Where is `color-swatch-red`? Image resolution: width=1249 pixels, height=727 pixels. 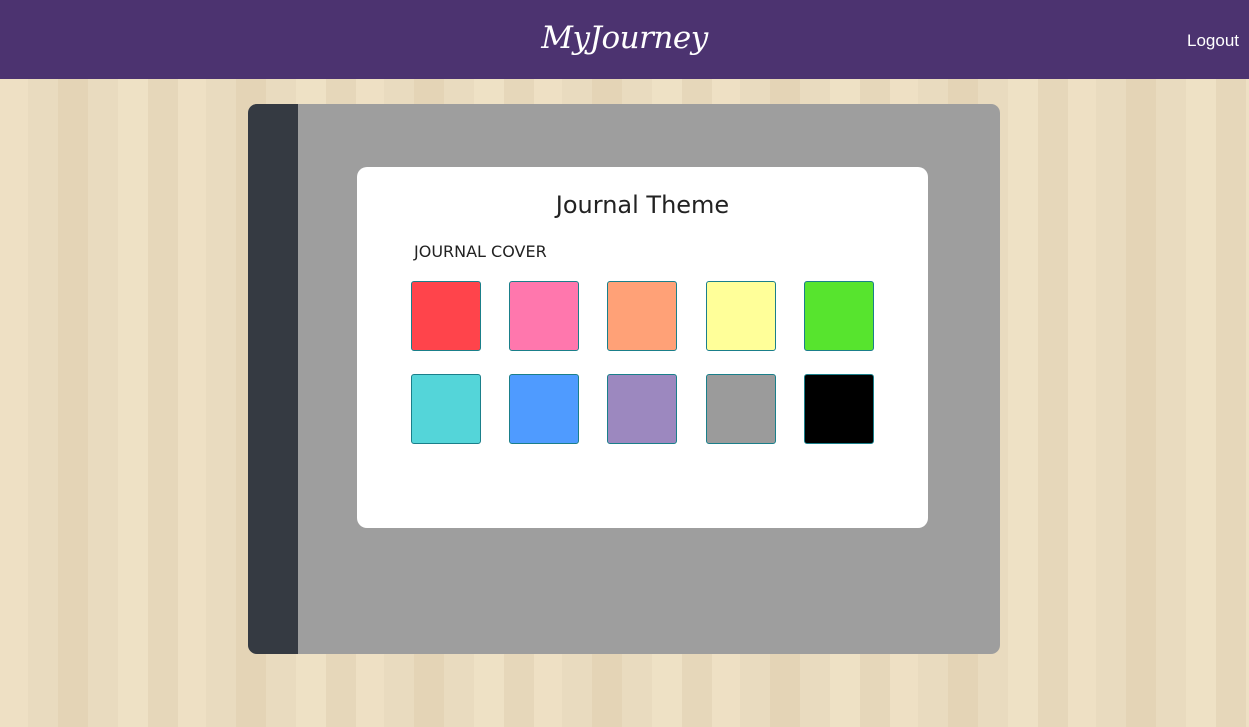
color-swatch-red is located at coordinates (446, 316).